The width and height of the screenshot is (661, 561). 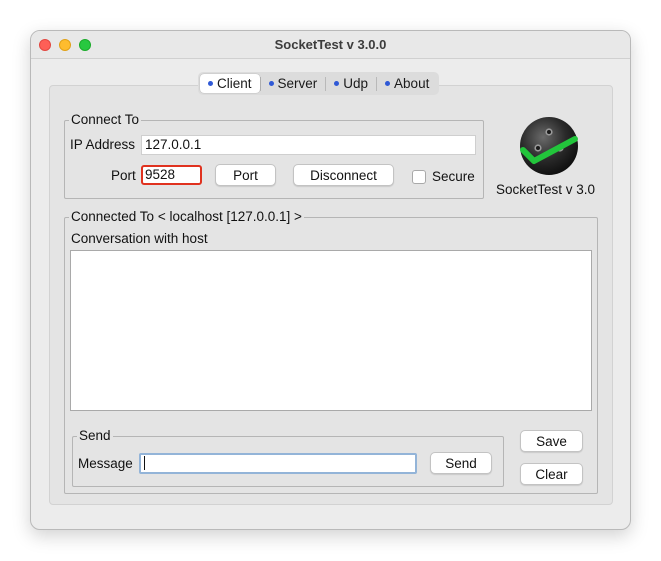 What do you see at coordinates (297, 83) in the screenshot?
I see `tab-label: Server` at bounding box center [297, 83].